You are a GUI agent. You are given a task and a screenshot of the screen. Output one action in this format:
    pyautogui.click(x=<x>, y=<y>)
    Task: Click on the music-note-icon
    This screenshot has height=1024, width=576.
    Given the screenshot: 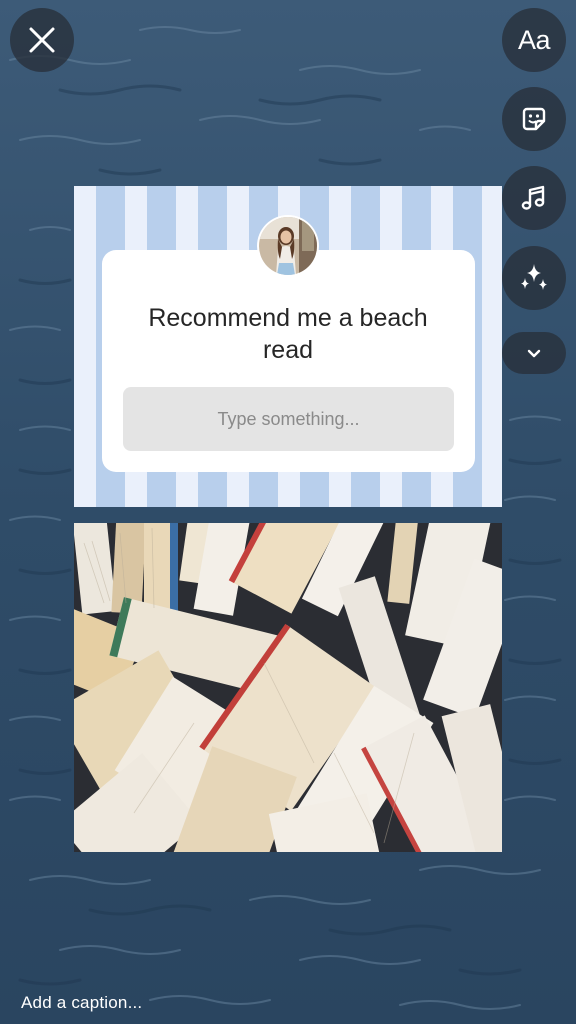 What is the action you would take?
    pyautogui.click(x=533, y=197)
    